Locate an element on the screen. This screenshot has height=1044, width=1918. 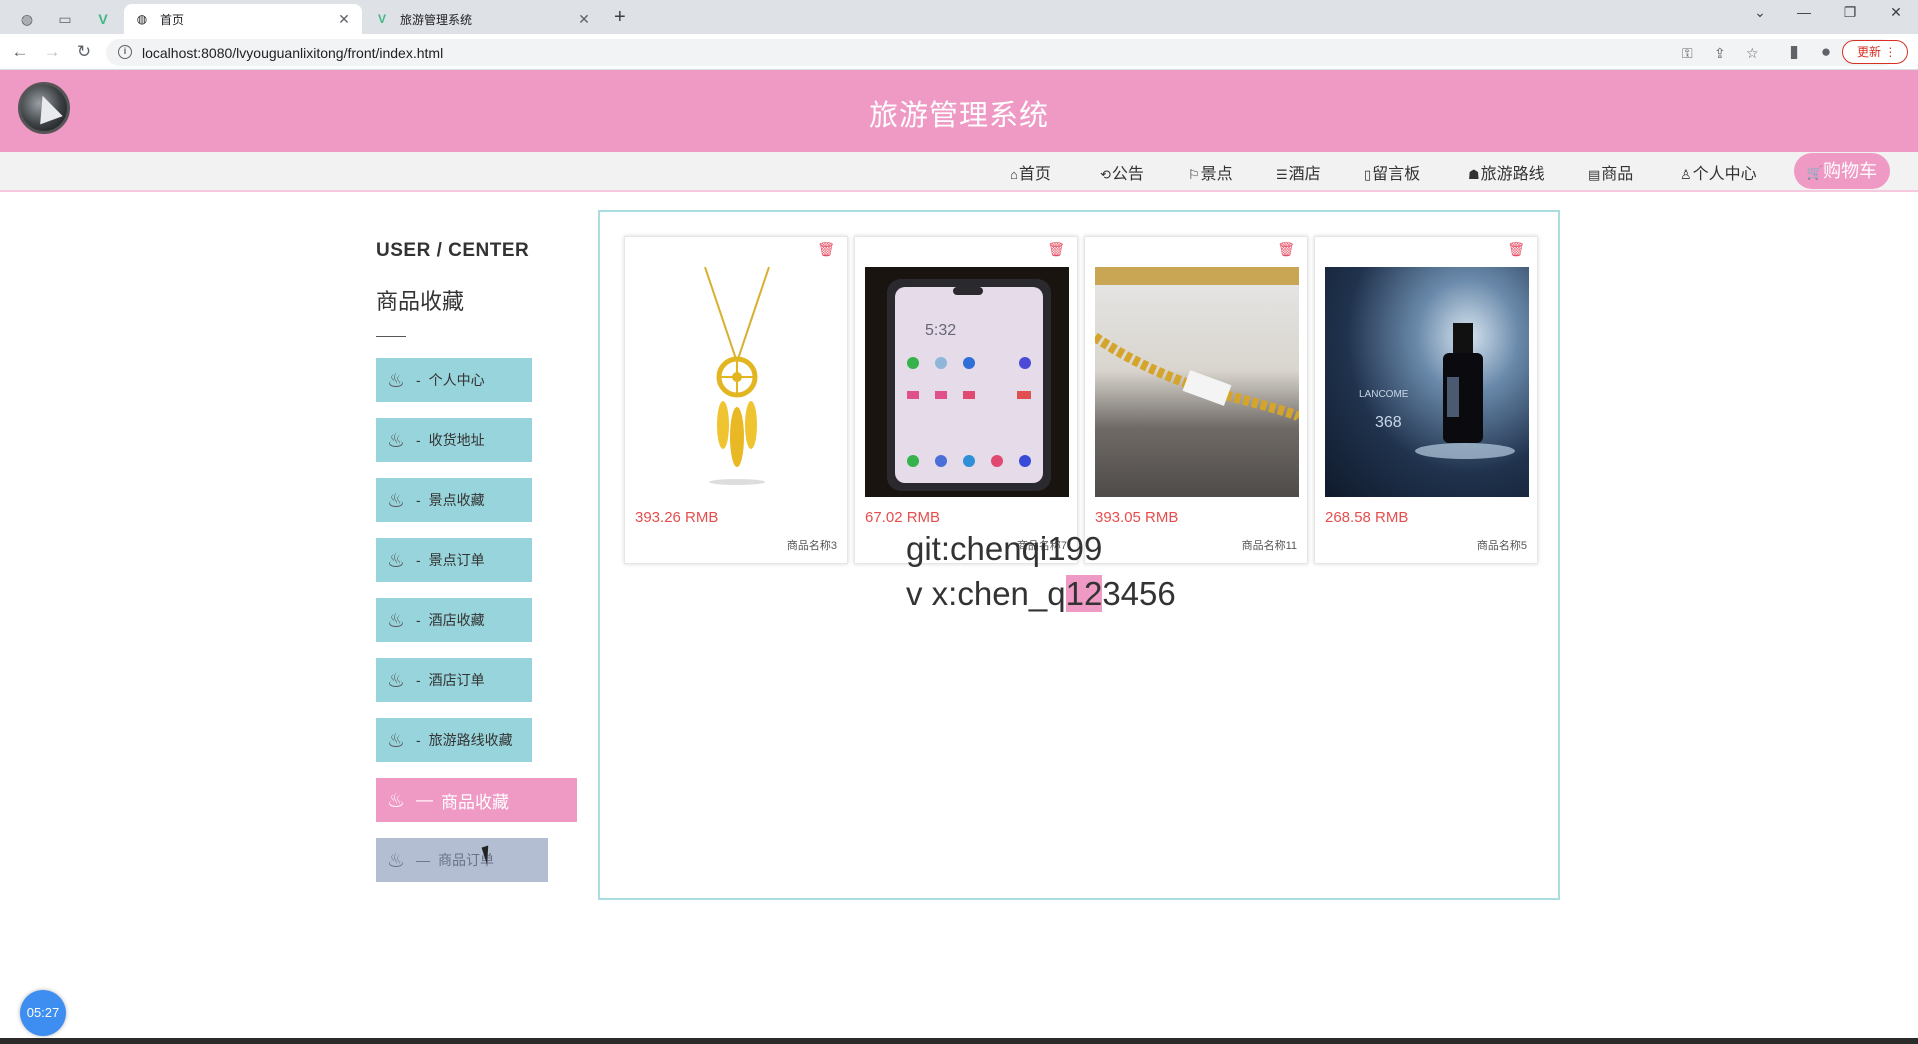
restore-button: ❐ is located at coordinates (1850, 12).